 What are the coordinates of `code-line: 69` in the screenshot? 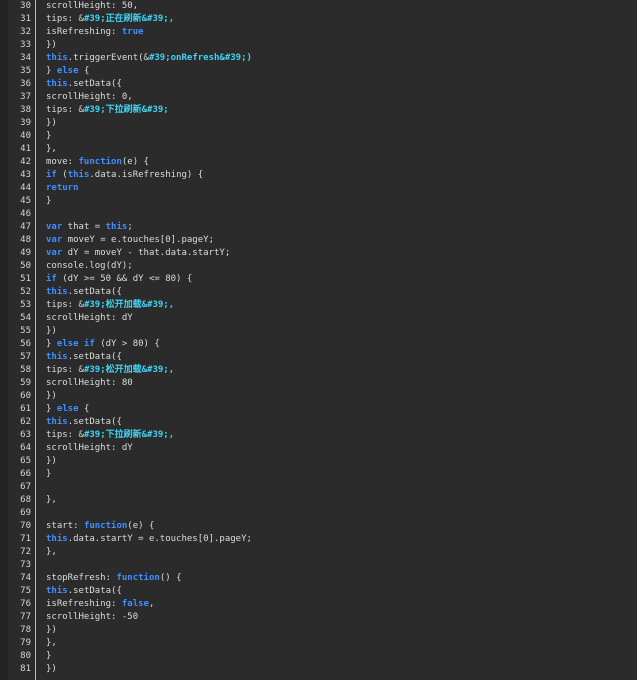 It's located at (300, 513).